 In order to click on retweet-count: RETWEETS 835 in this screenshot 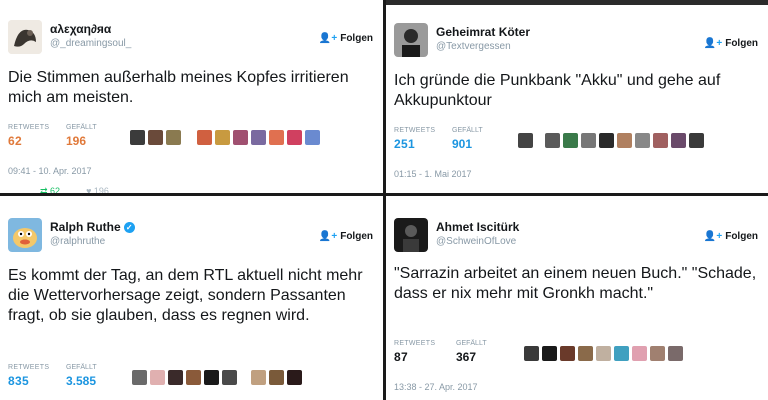, I will do `click(28, 376)`.